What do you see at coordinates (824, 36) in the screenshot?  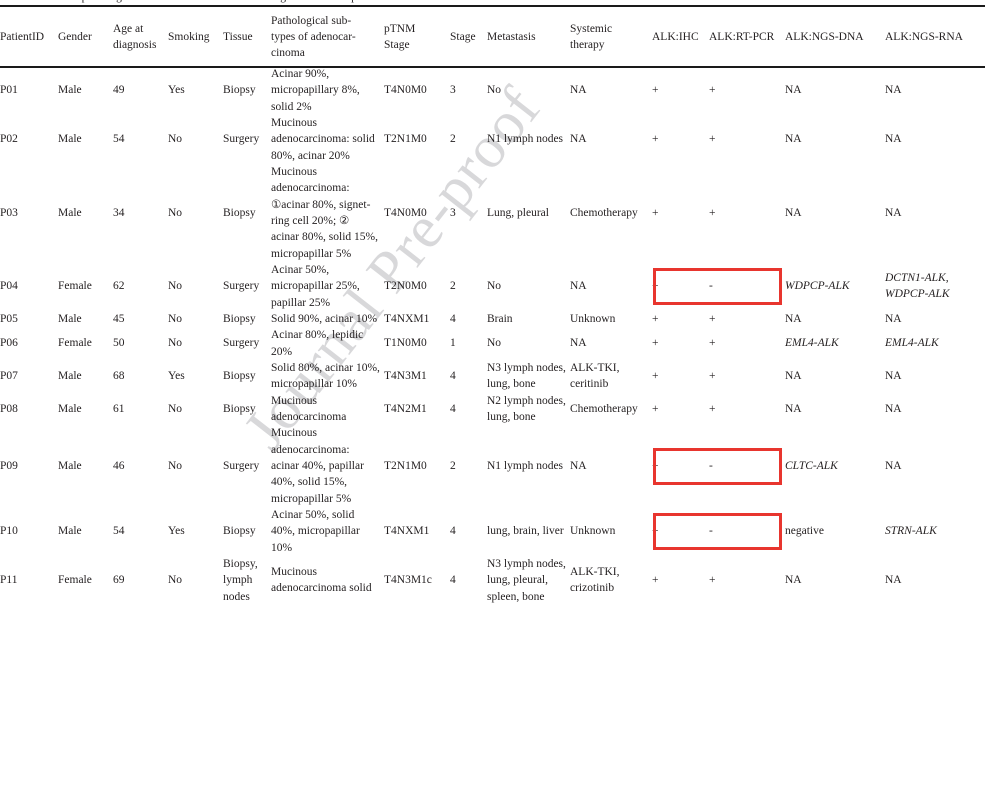 I see `column-header-line: ALK:NGS-DNA` at bounding box center [824, 36].